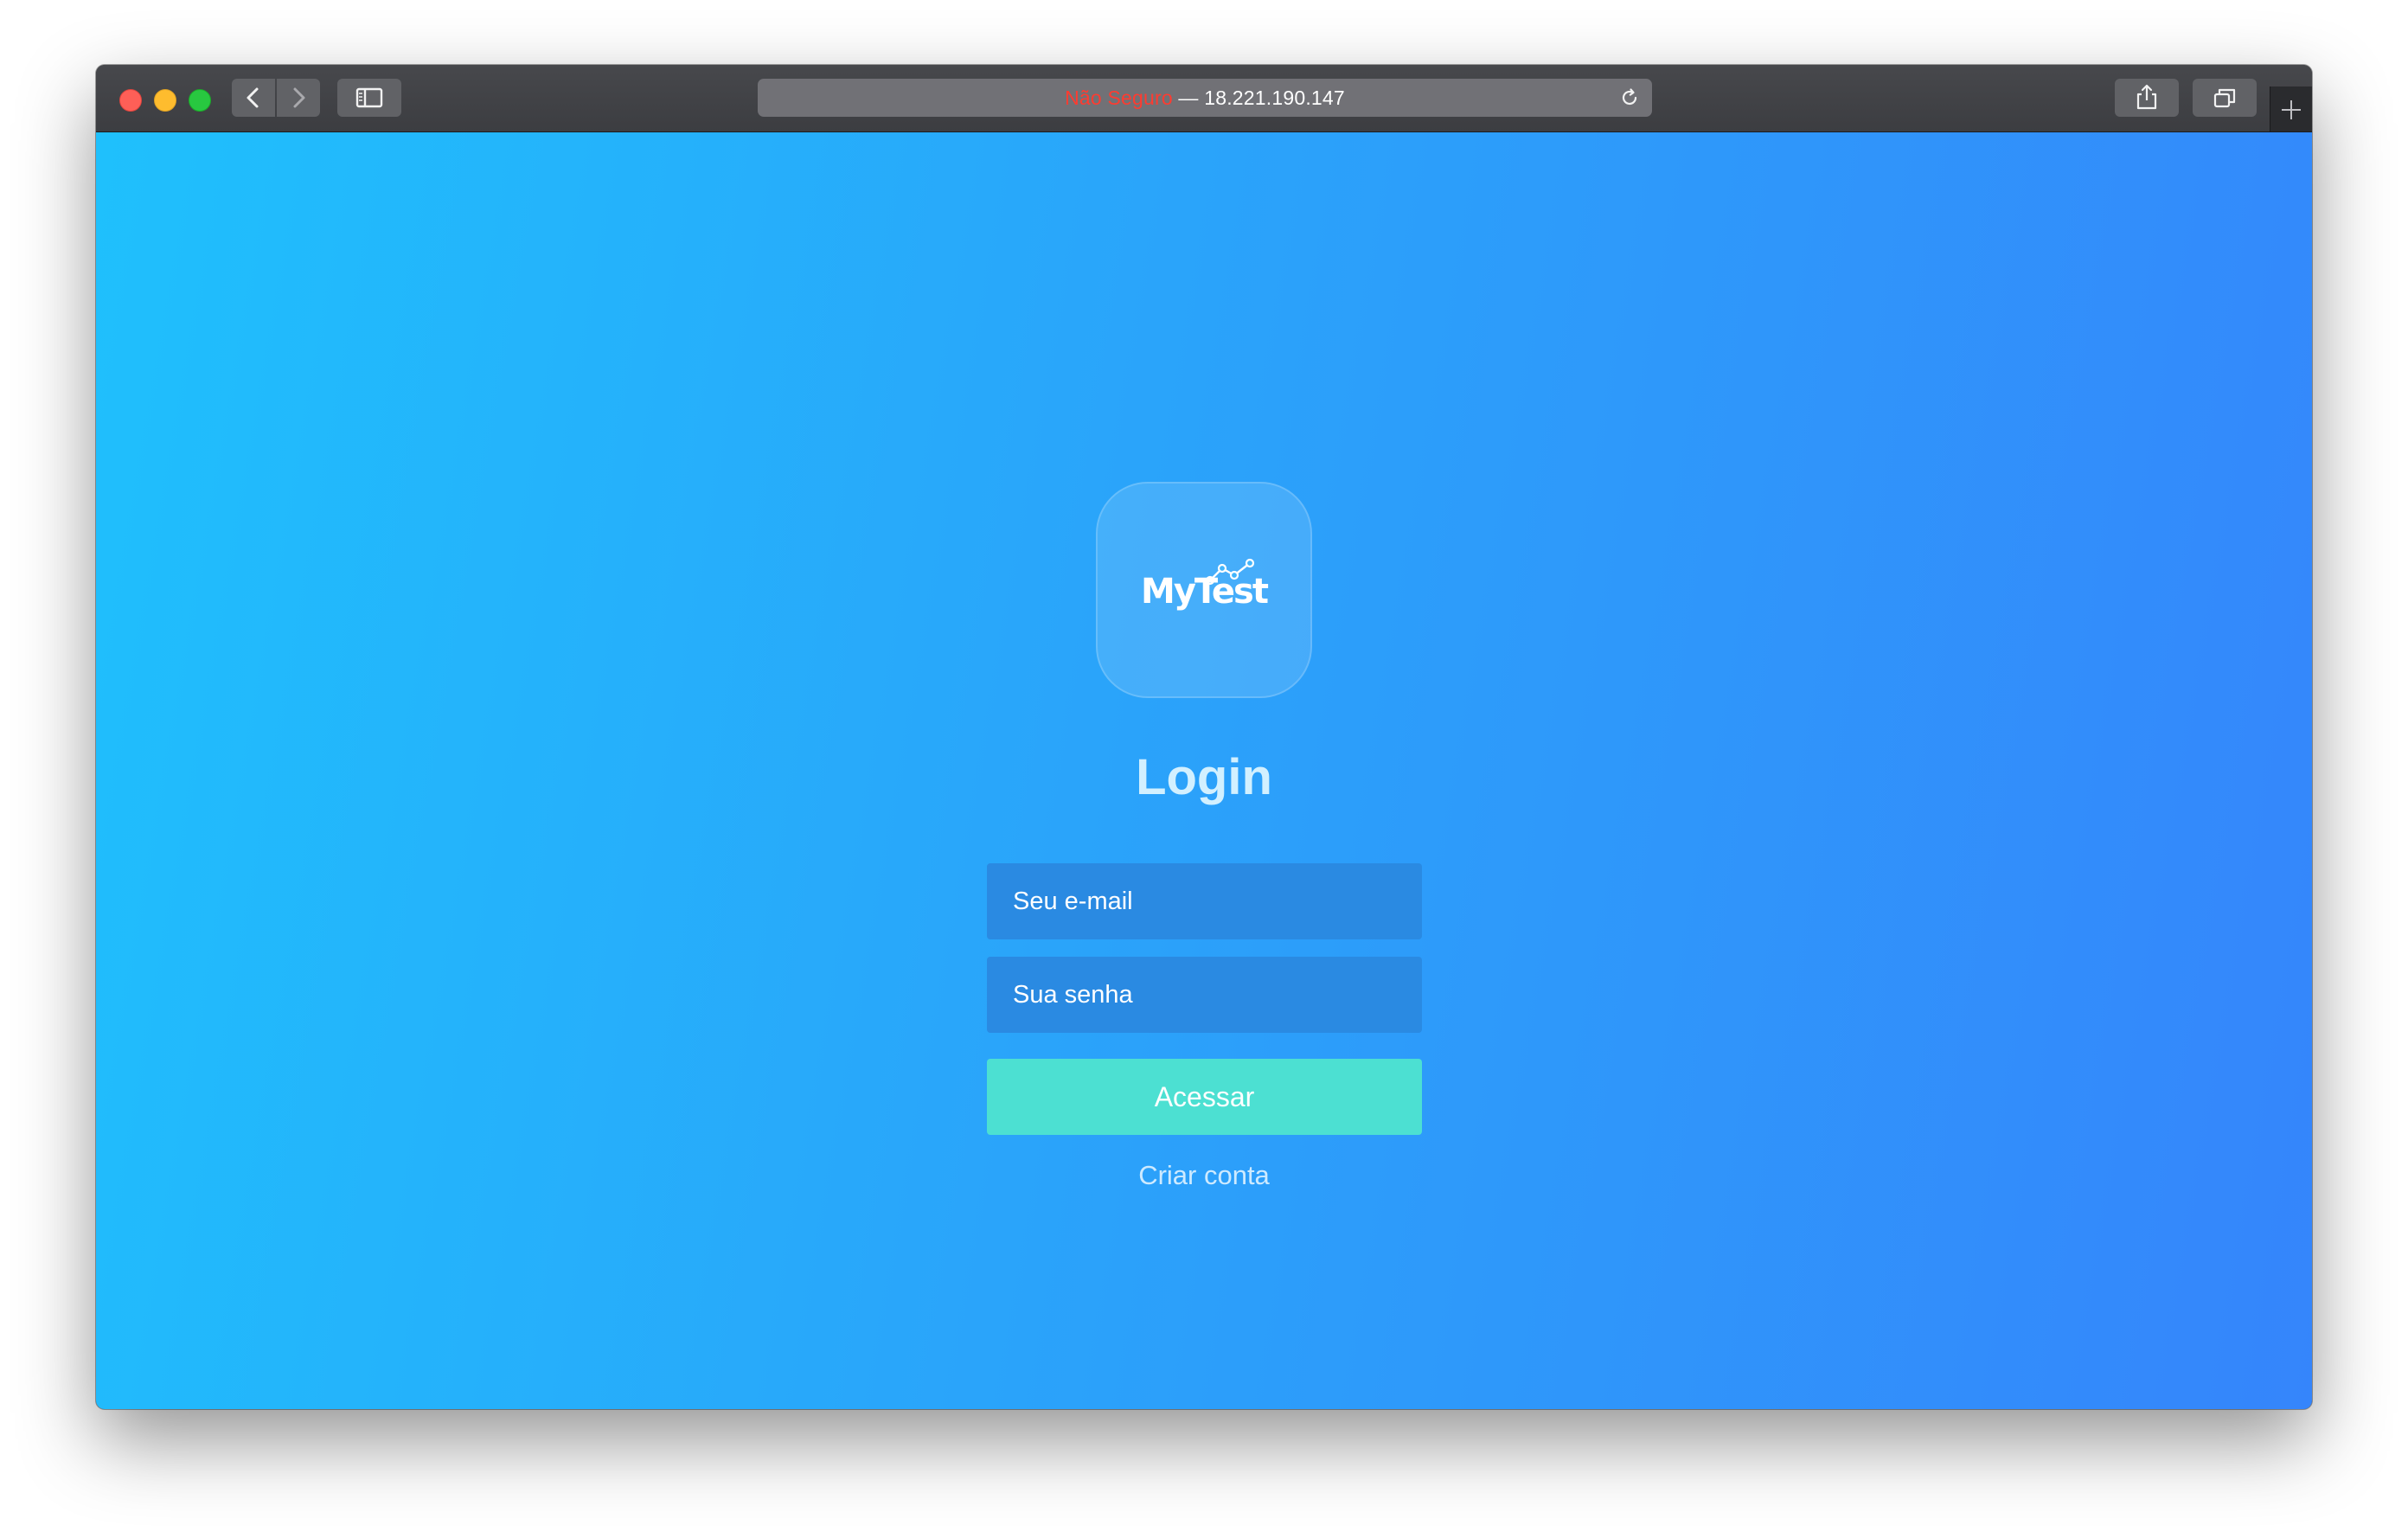 The height and width of the screenshot is (1538, 2408). I want to click on share-button, so click(2147, 98).